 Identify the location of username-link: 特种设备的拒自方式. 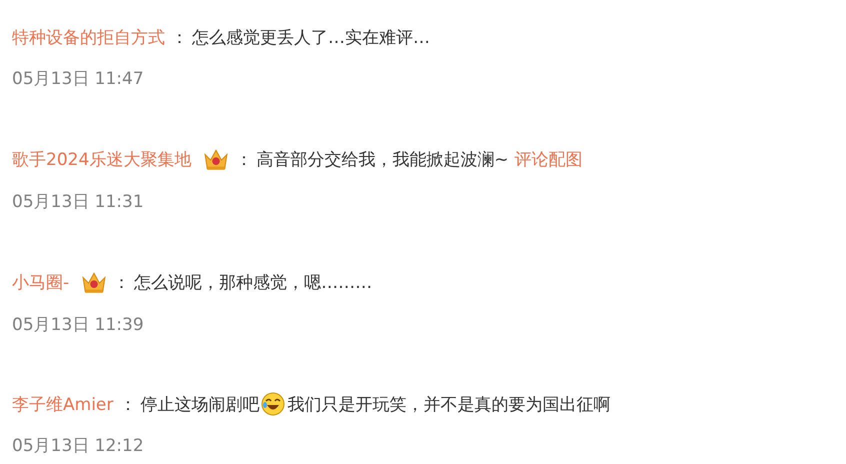
(88, 37).